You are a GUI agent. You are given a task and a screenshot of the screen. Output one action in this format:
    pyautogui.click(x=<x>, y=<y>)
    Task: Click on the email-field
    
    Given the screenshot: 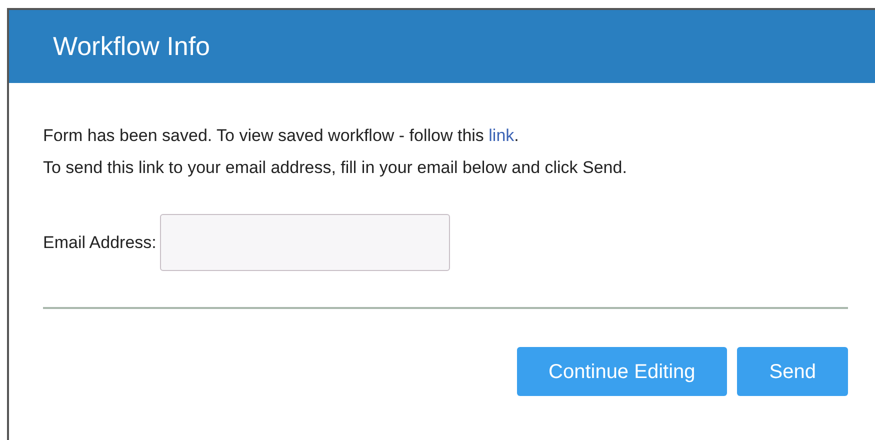 What is the action you would take?
    pyautogui.click(x=305, y=242)
    